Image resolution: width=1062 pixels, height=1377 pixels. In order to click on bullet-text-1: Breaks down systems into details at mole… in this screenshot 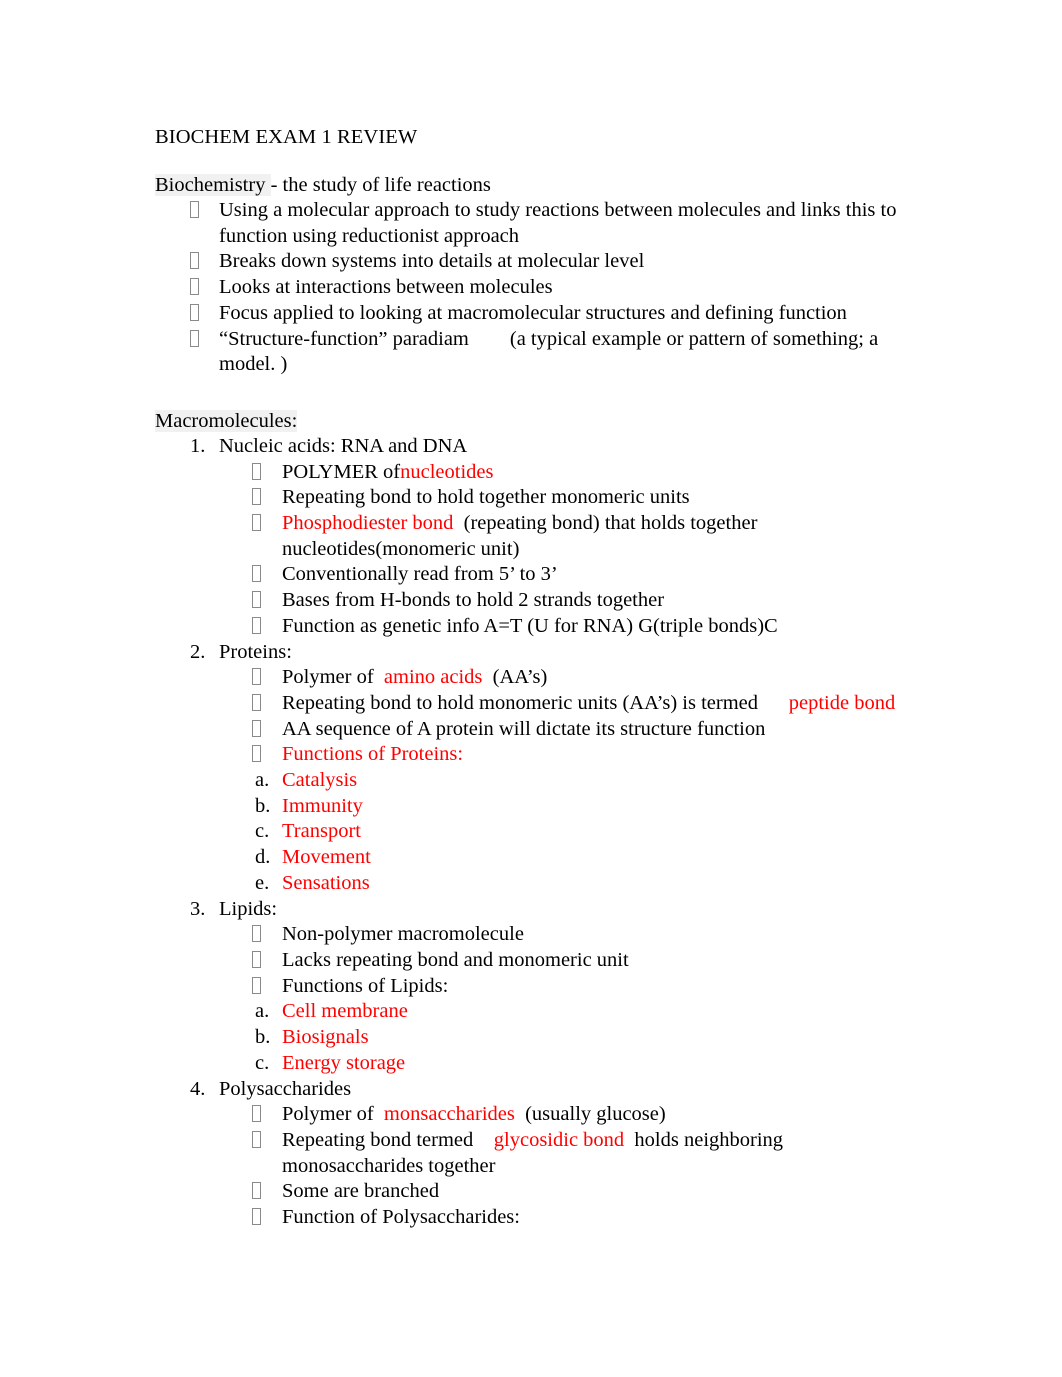, I will do `click(432, 261)`.